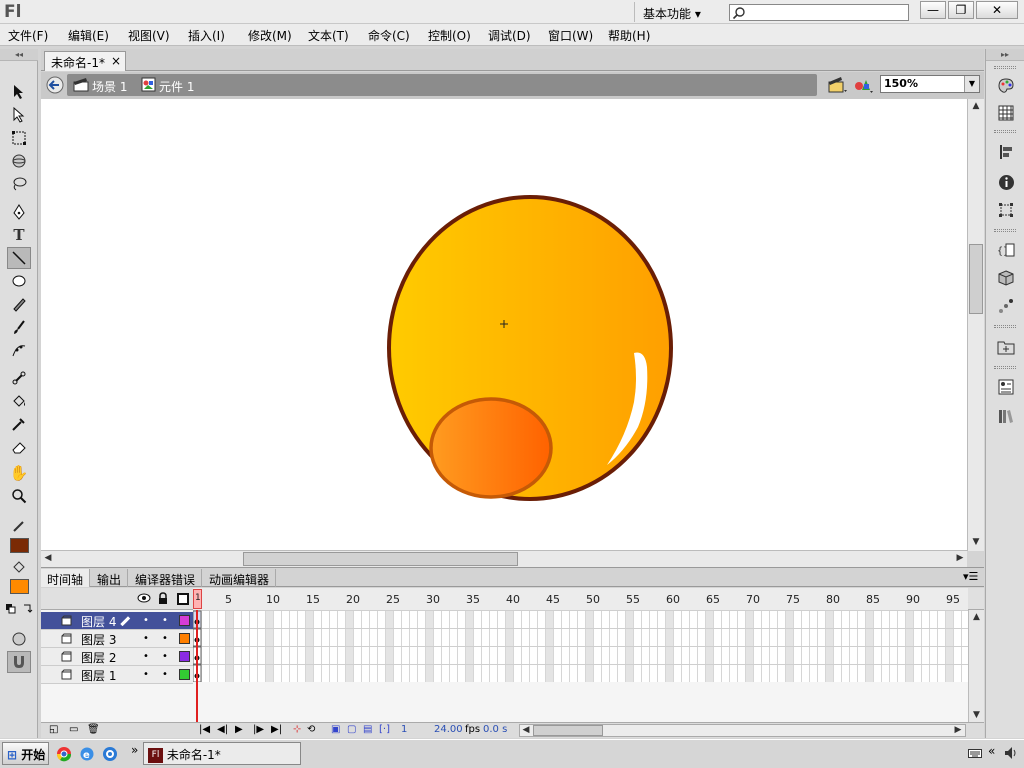 The width and height of the screenshot is (1024, 768). I want to click on volume-icon, so click(1011, 753).